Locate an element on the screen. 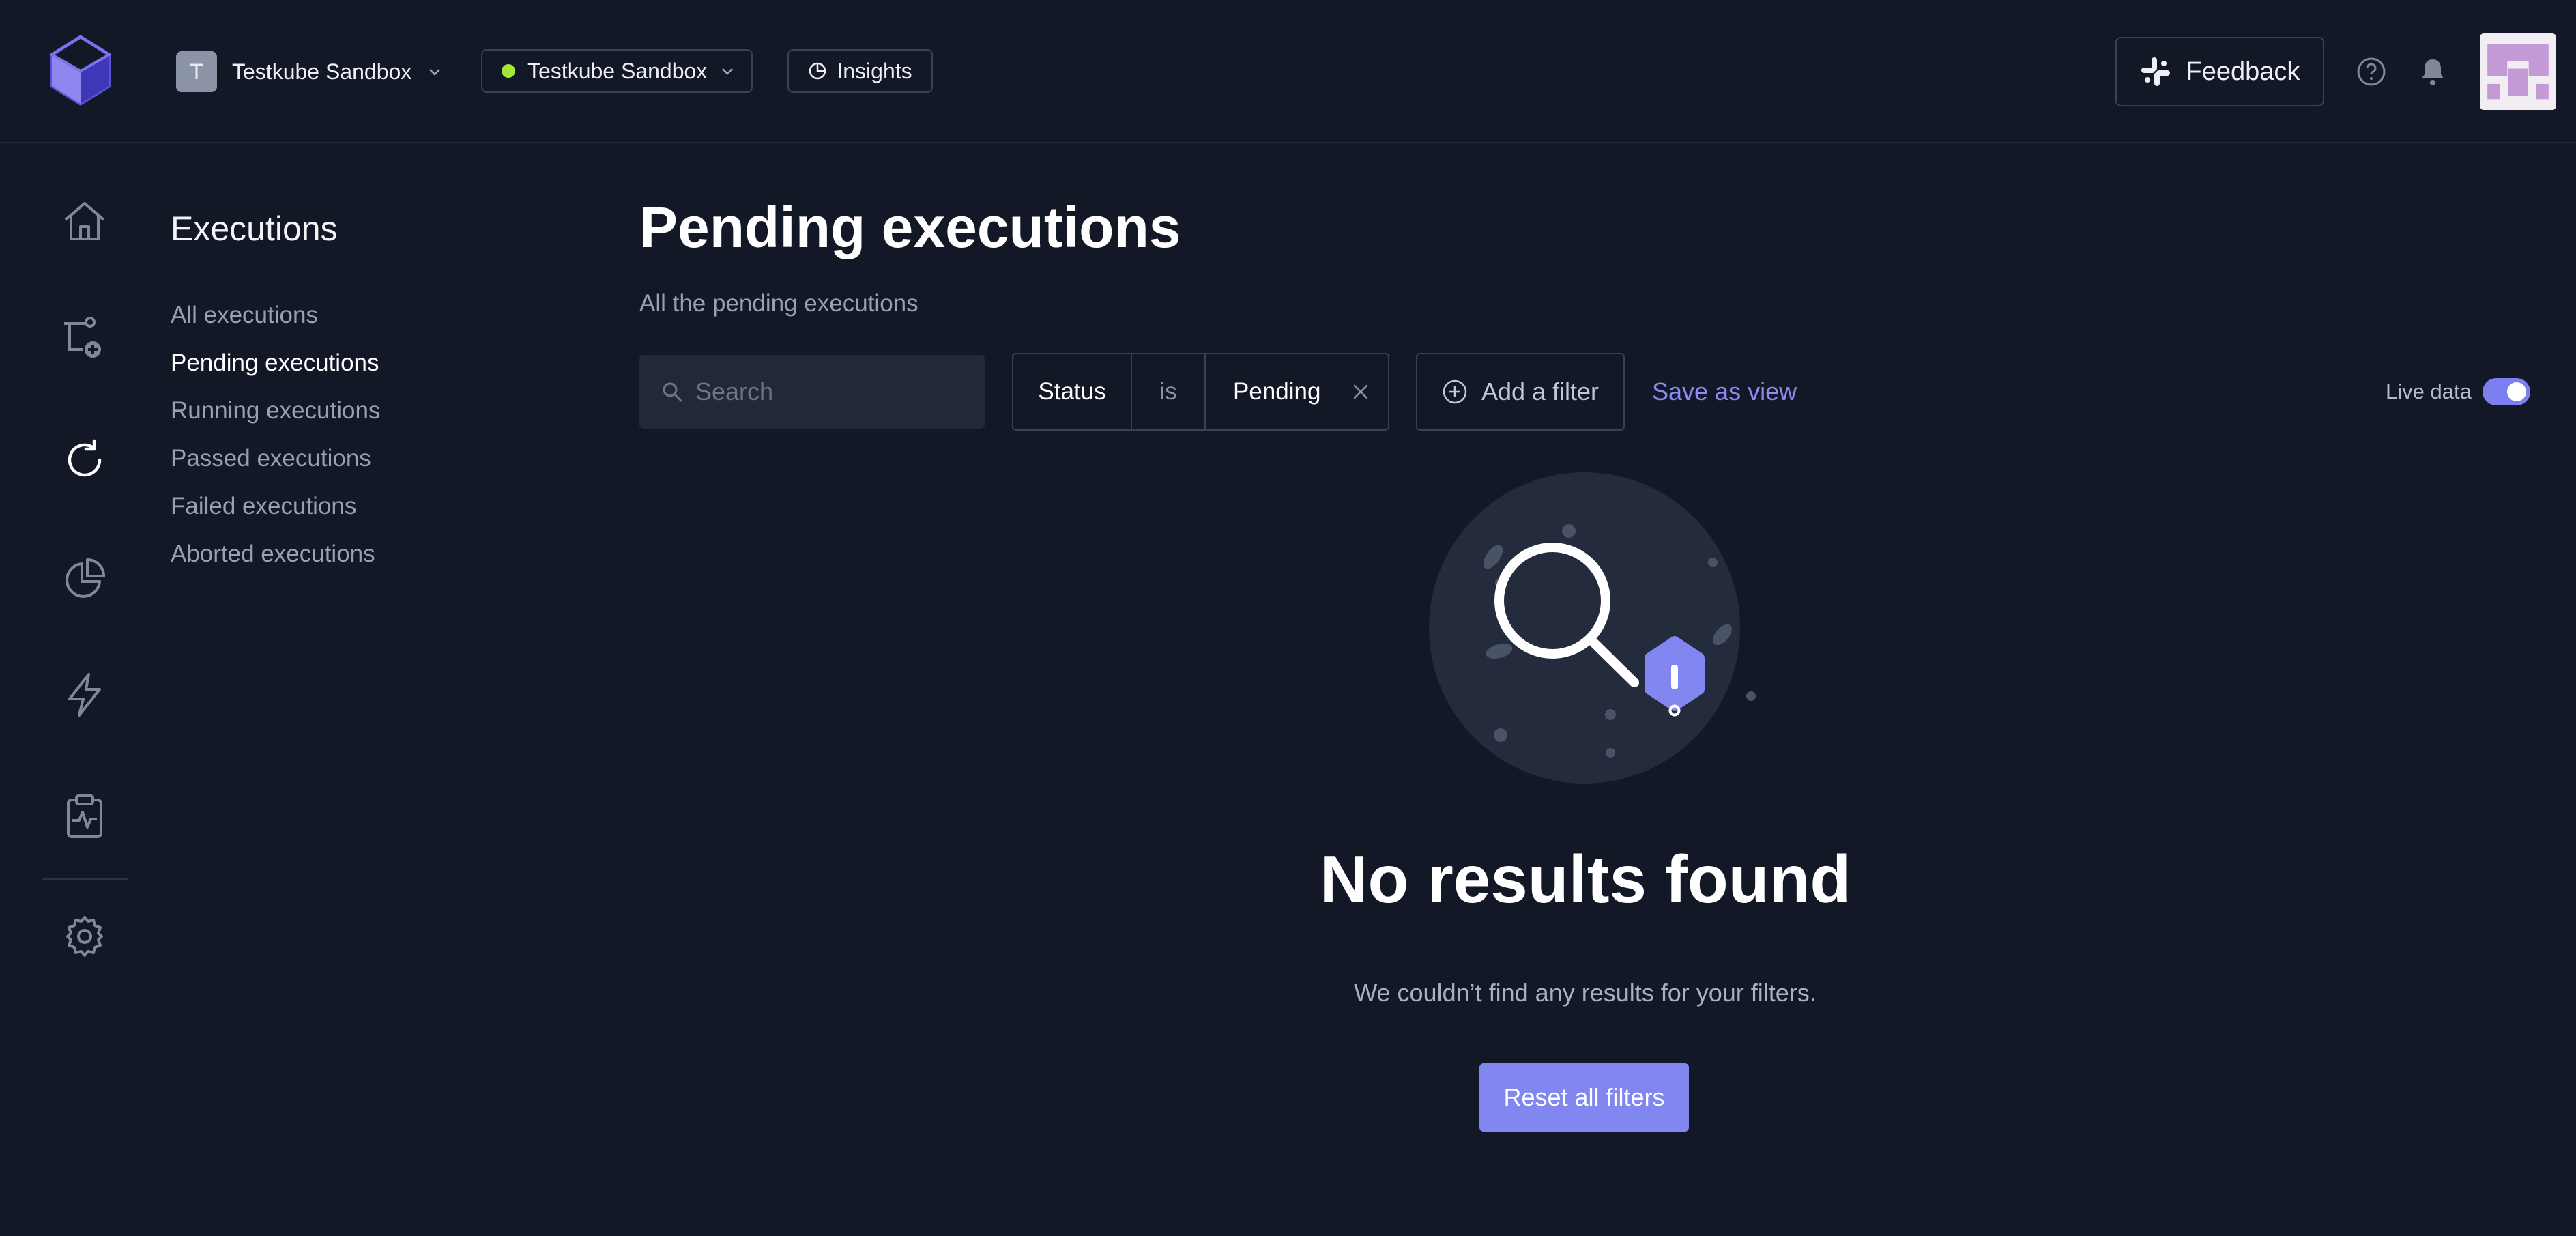  add-filter-label: Add a filter is located at coordinates (1540, 391).